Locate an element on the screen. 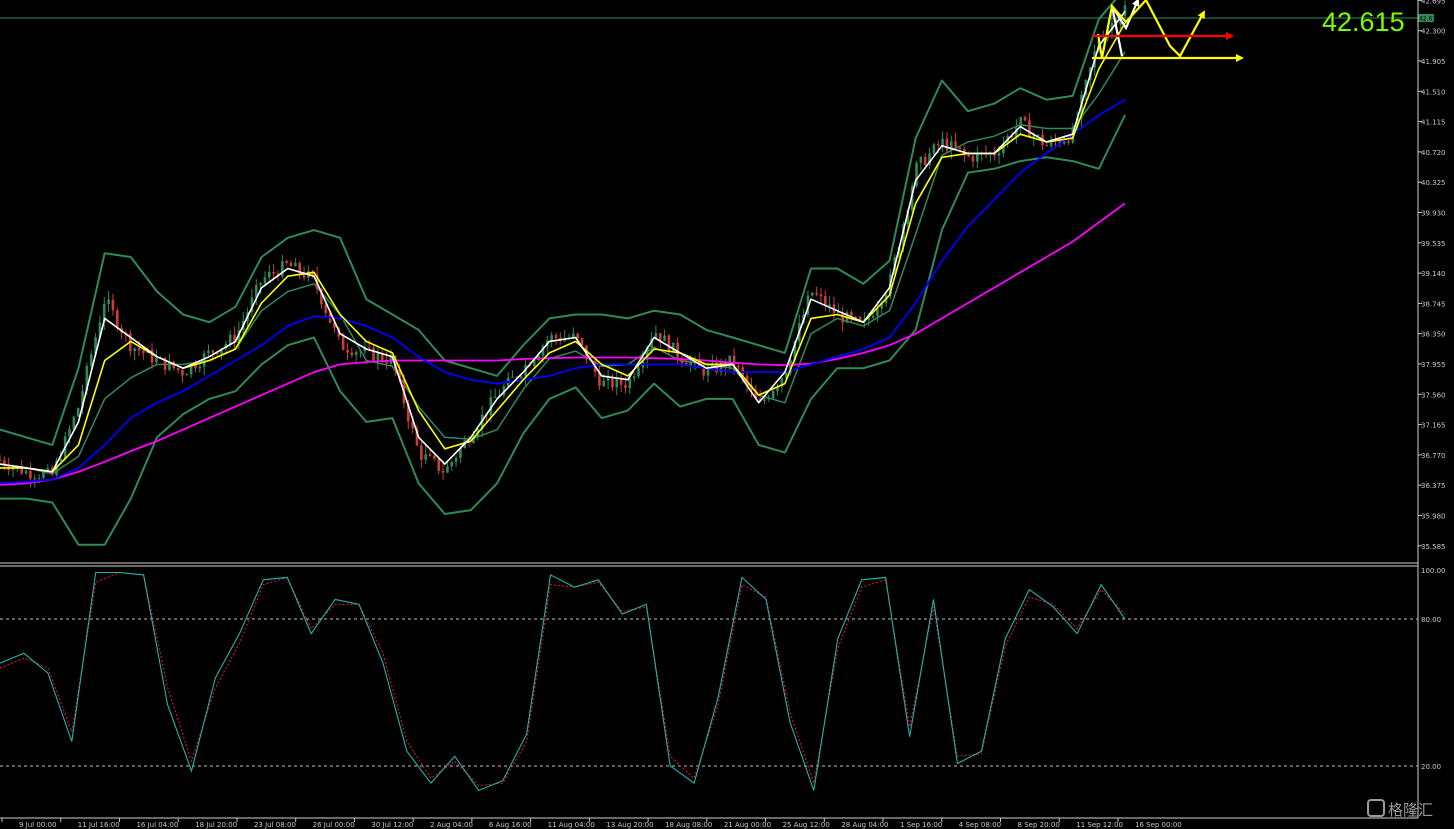 The height and width of the screenshot is (829, 1454). price-tick-label: 36.770 is located at coordinates (1433, 456).